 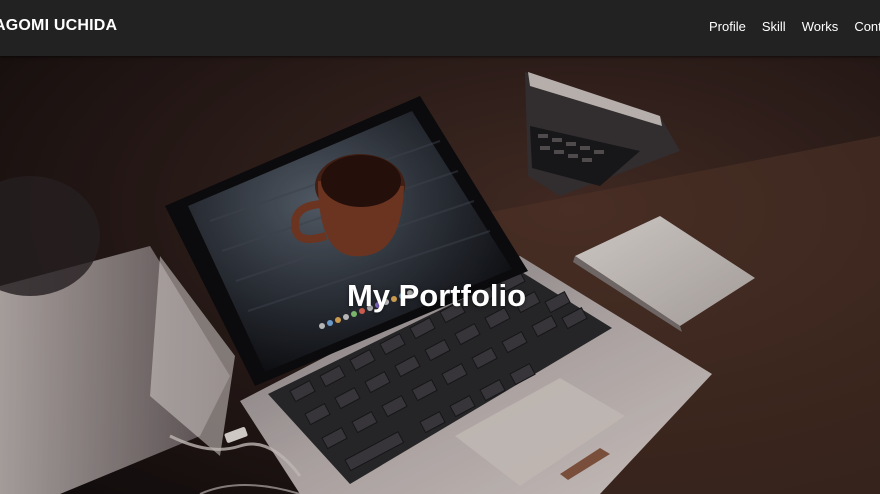 What do you see at coordinates (436, 295) in the screenshot?
I see `hero-title: My Portfolio` at bounding box center [436, 295].